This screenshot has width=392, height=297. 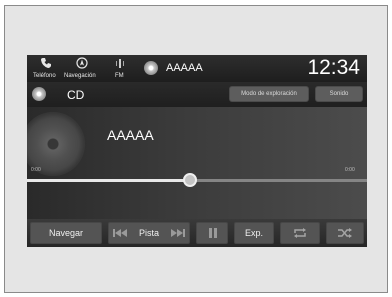 I want to click on repeat-button, so click(x=300, y=233).